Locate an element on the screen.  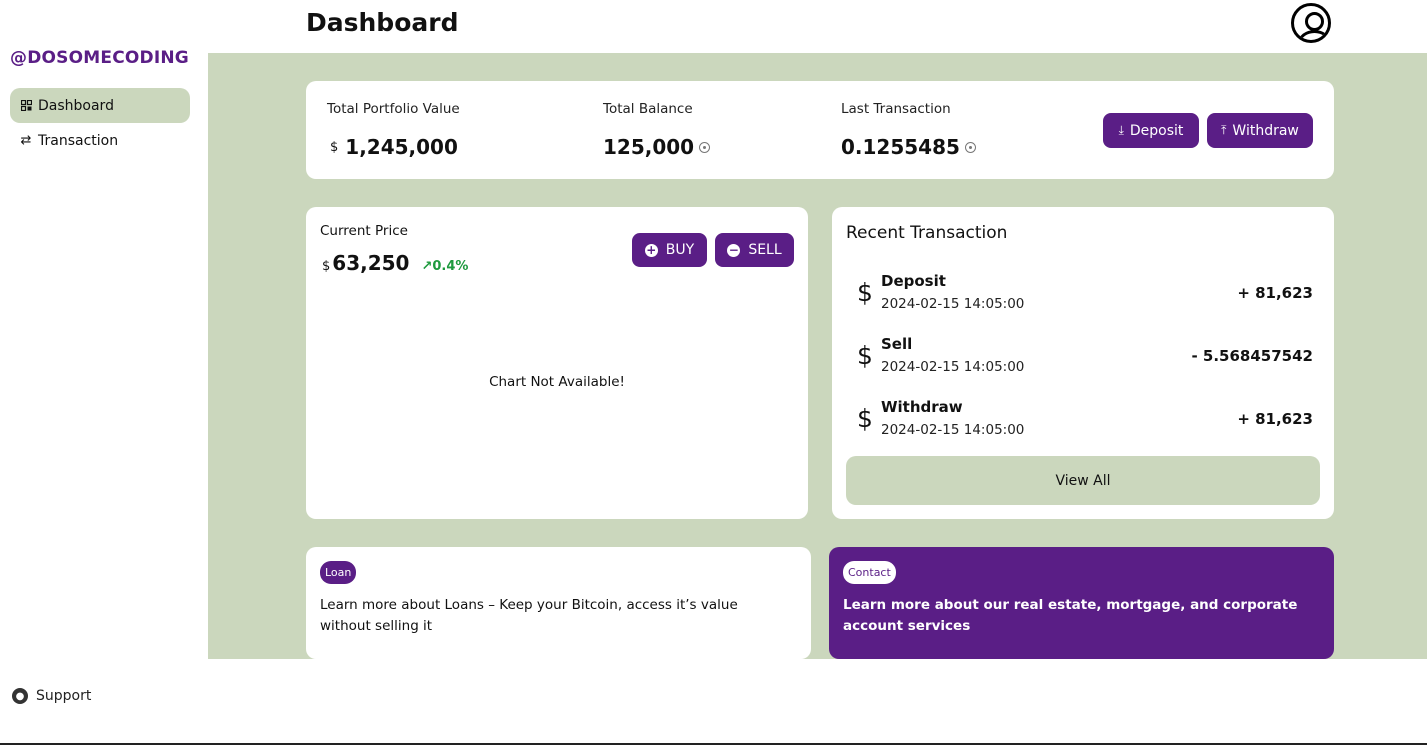
user-avatar-icon is located at coordinates (1311, 23).